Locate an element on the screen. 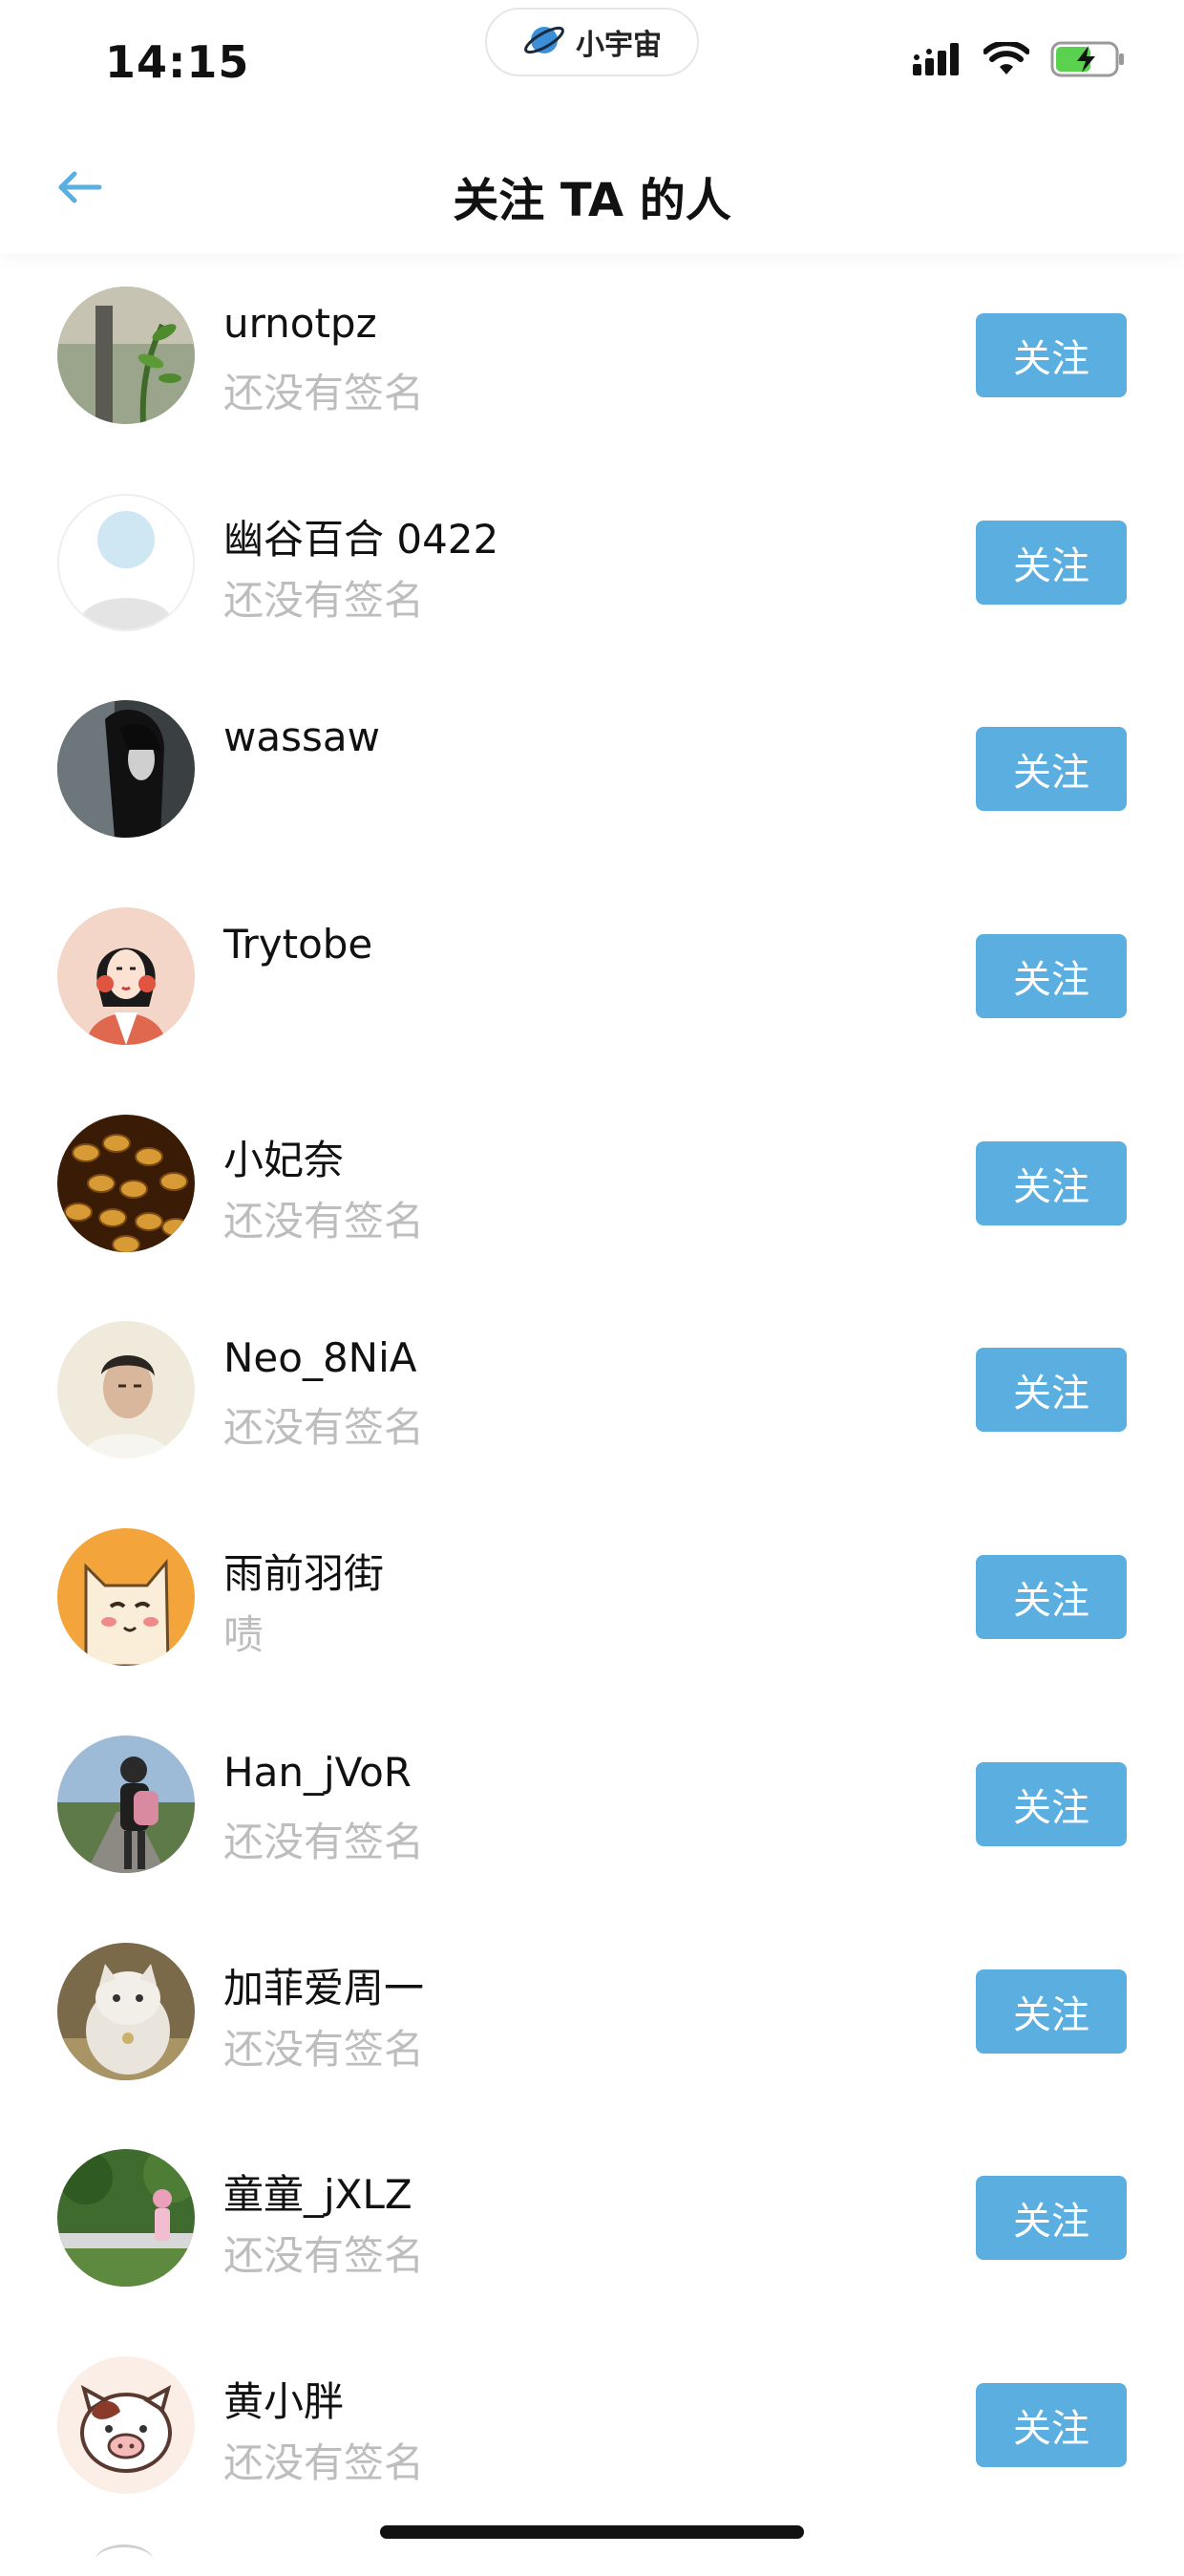 This screenshot has width=1184, height=2576. list-item: 加菲爱周一 还没有签名 关注 is located at coordinates (592, 2014).